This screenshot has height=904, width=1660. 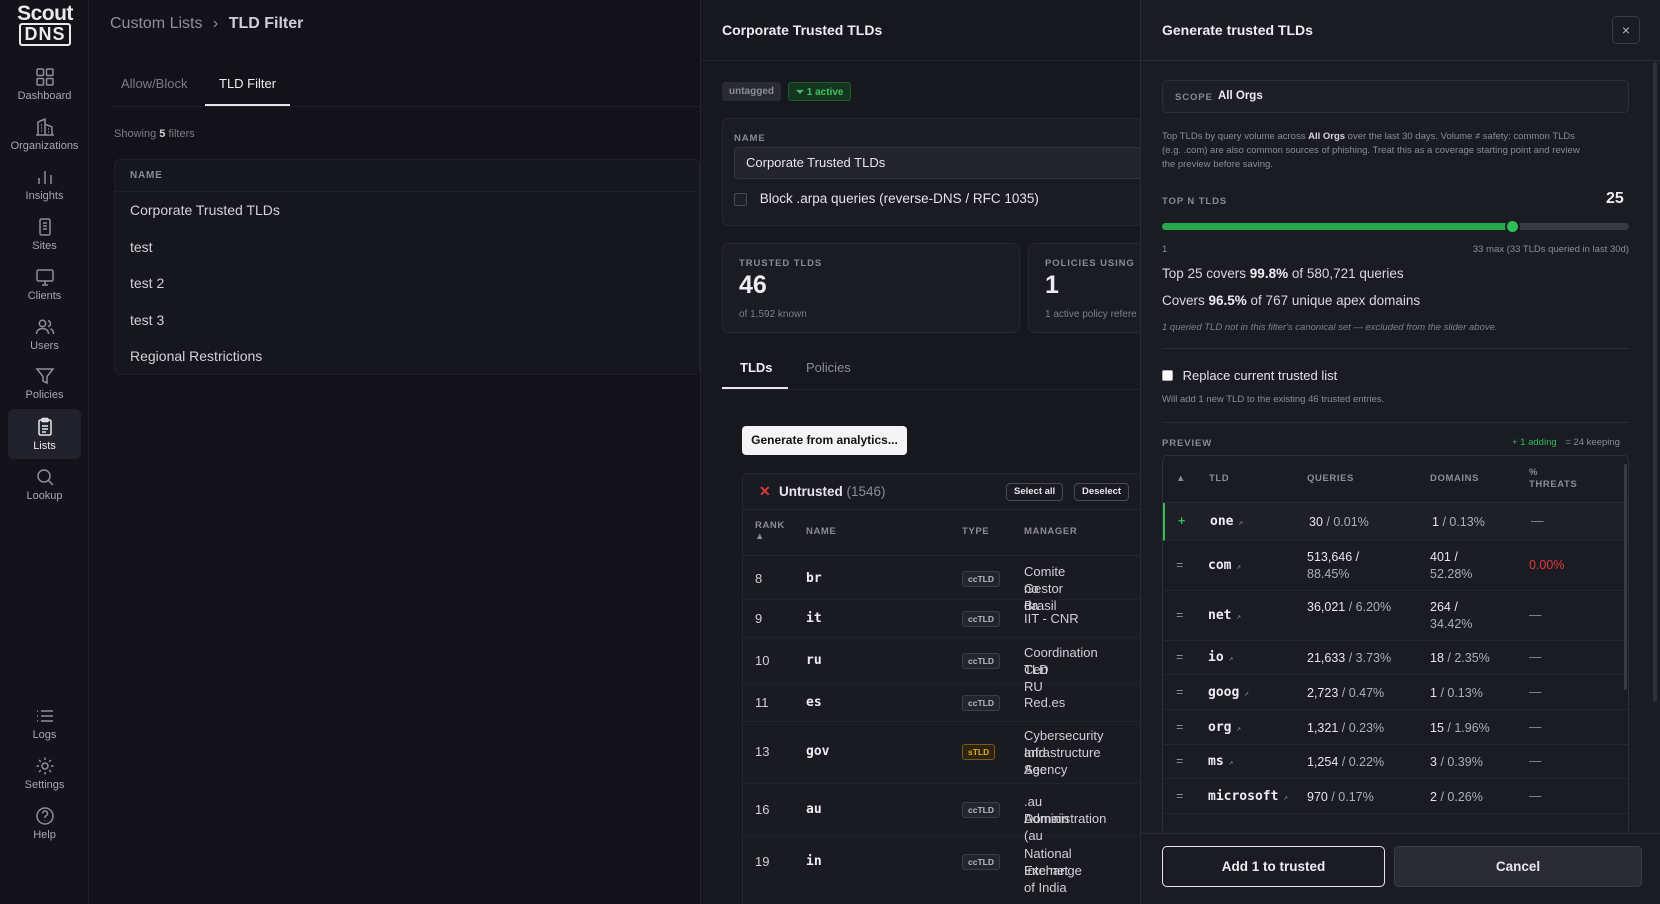 What do you see at coordinates (937, 163) in the screenshot?
I see `name-input: Corporate Trusted TLDs` at bounding box center [937, 163].